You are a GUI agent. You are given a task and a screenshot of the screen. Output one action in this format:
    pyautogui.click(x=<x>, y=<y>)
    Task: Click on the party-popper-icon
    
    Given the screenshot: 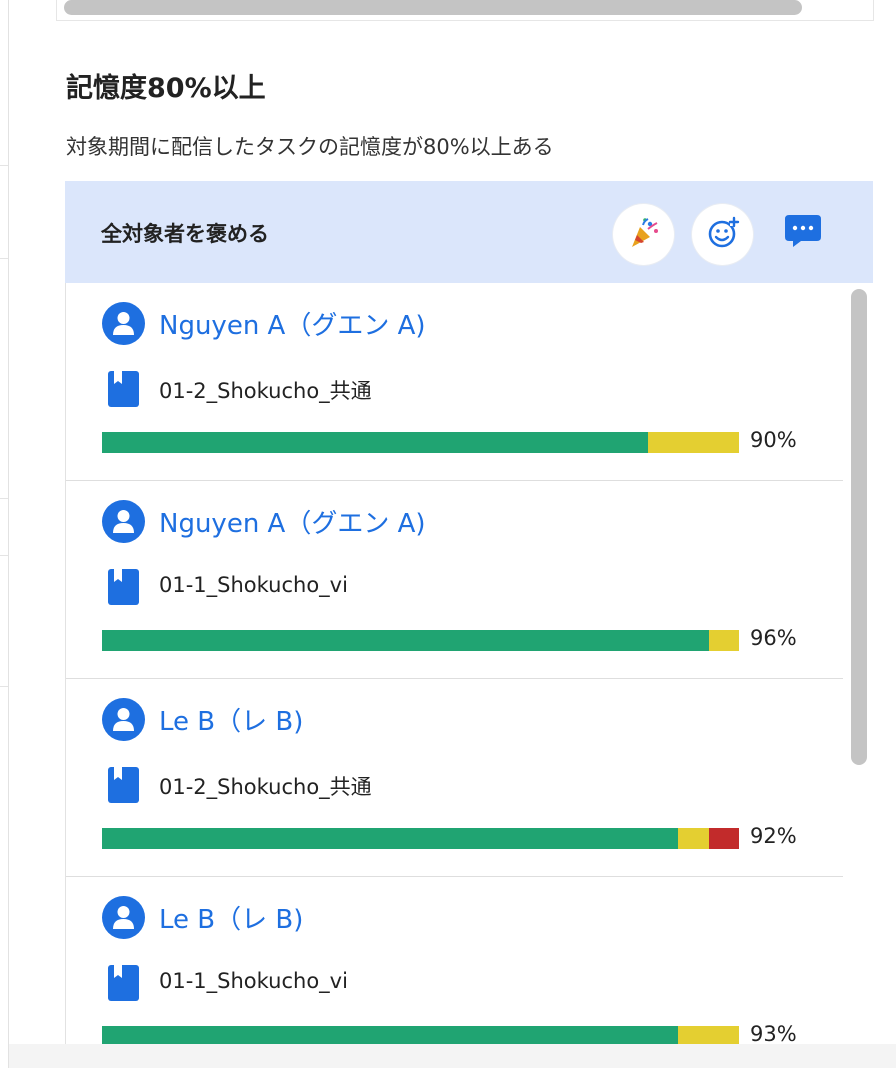 What is the action you would take?
    pyautogui.click(x=644, y=235)
    